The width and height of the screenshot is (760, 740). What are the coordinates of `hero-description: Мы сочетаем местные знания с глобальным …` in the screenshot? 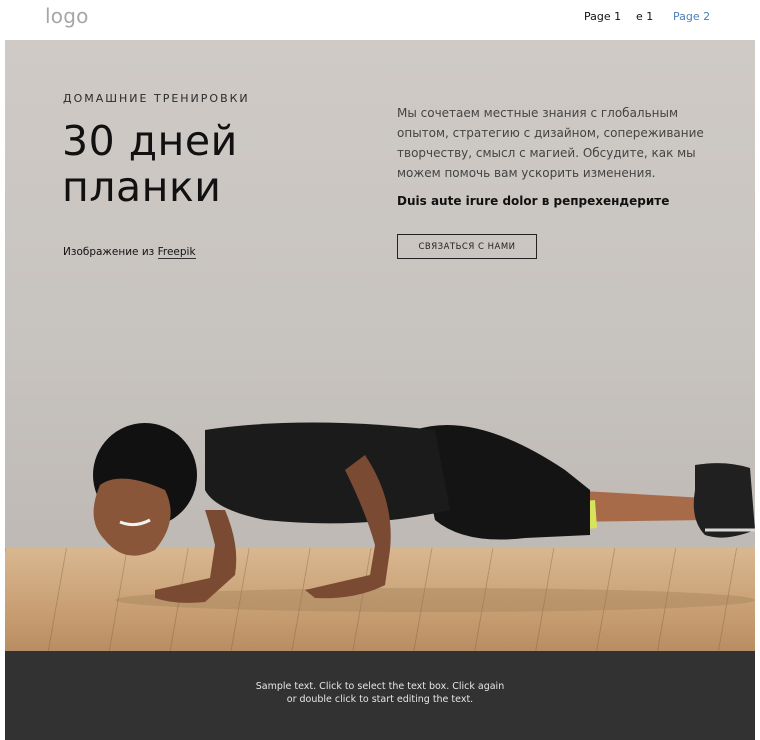 It's located at (550, 143).